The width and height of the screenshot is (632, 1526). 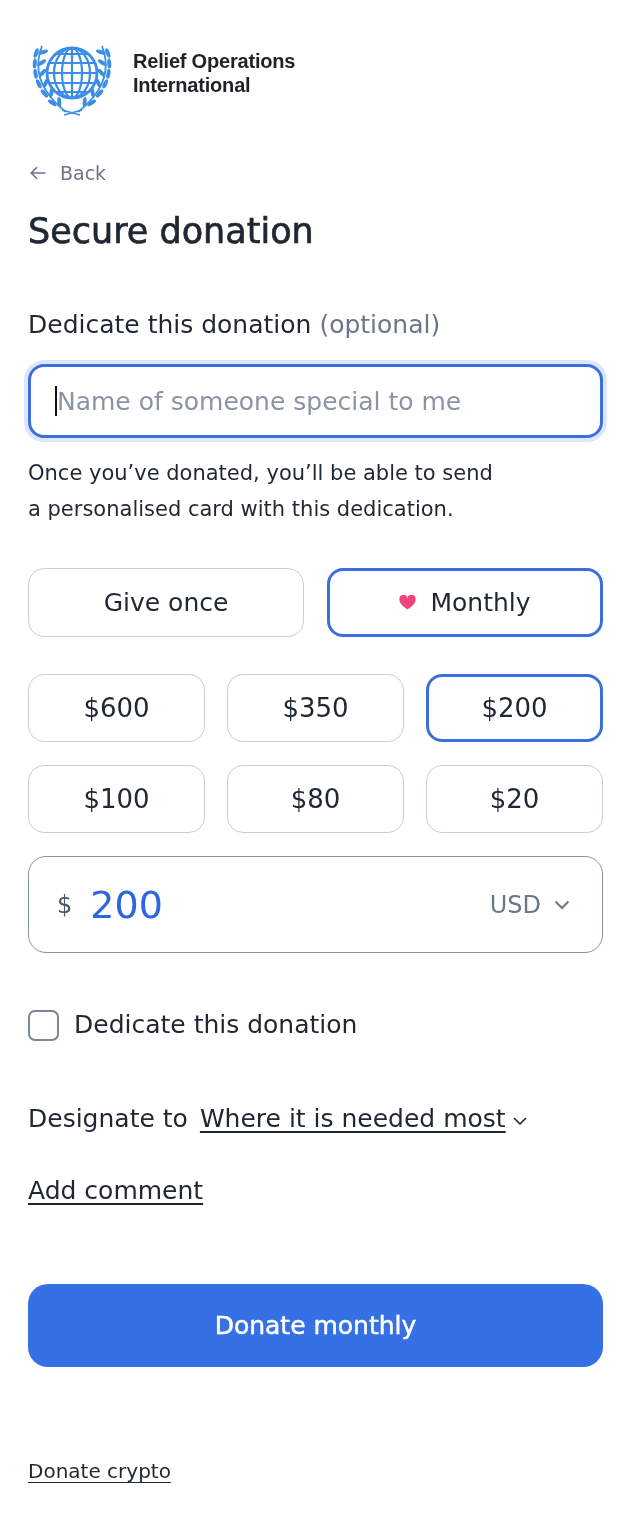 What do you see at coordinates (514, 799) in the screenshot?
I see `amount-option: $20` at bounding box center [514, 799].